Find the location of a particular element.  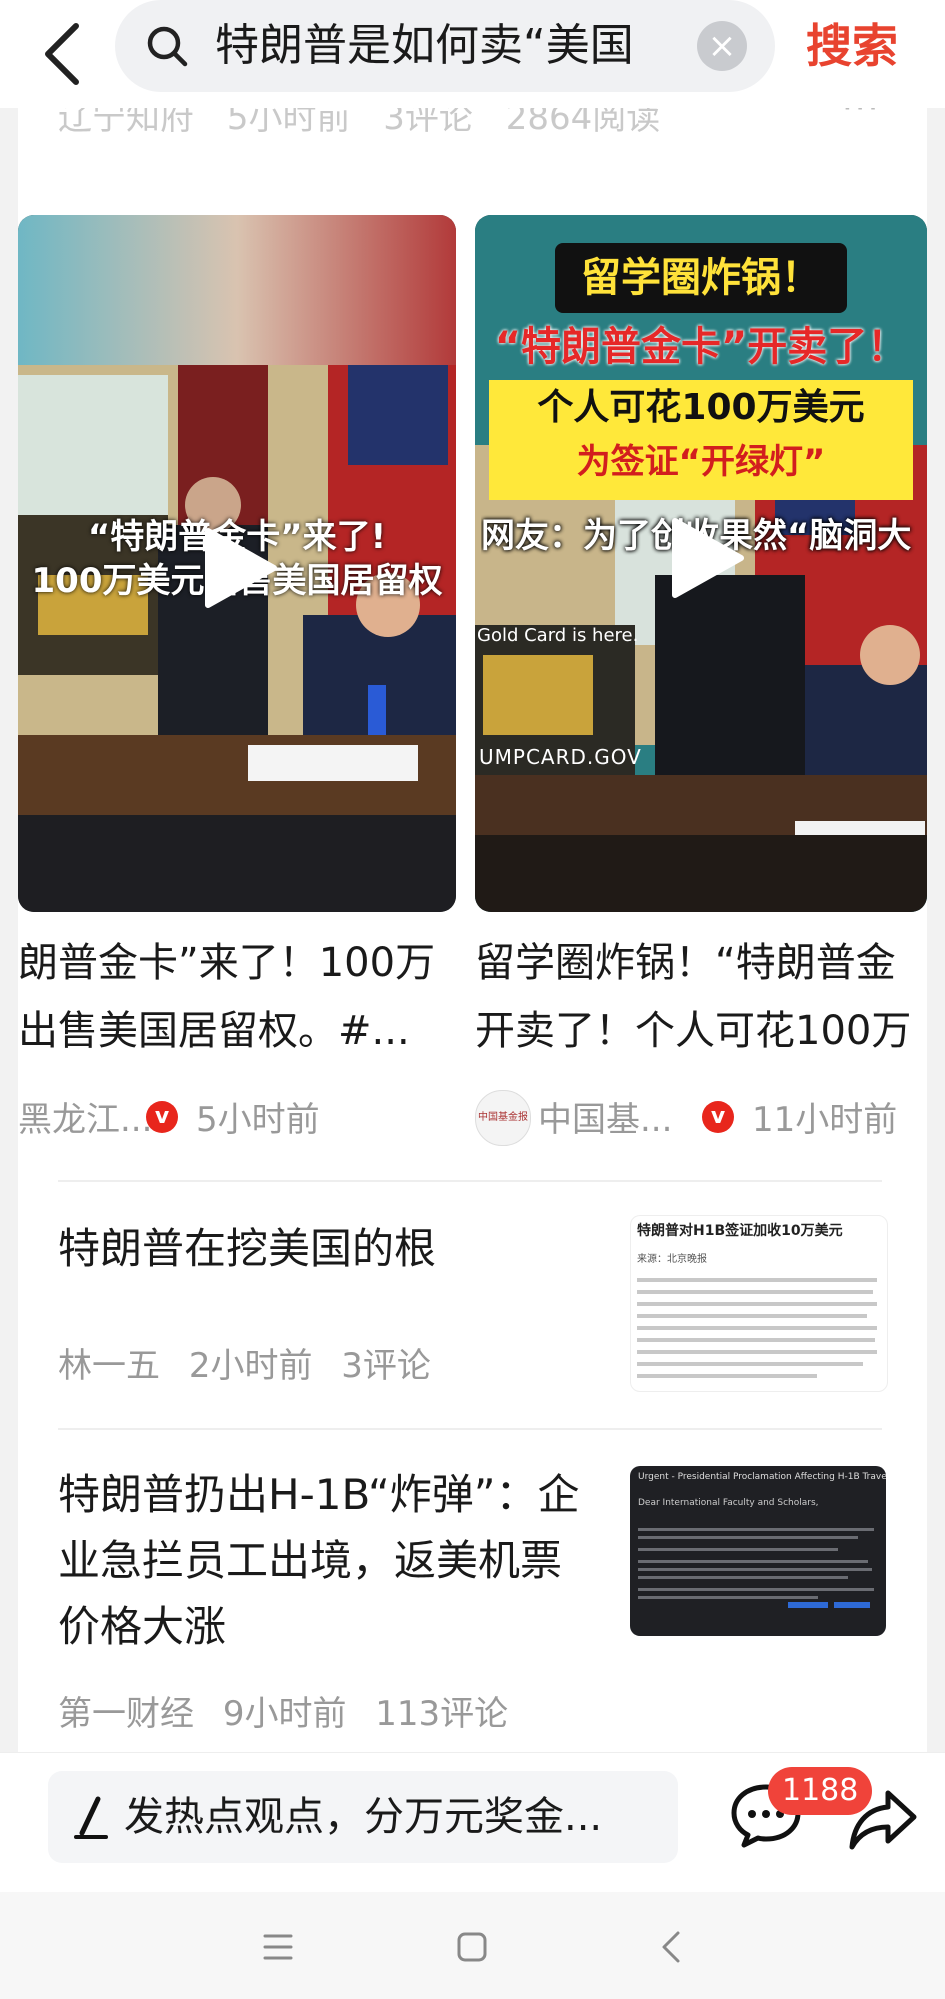

system-navigation-bar is located at coordinates (472, 1945).